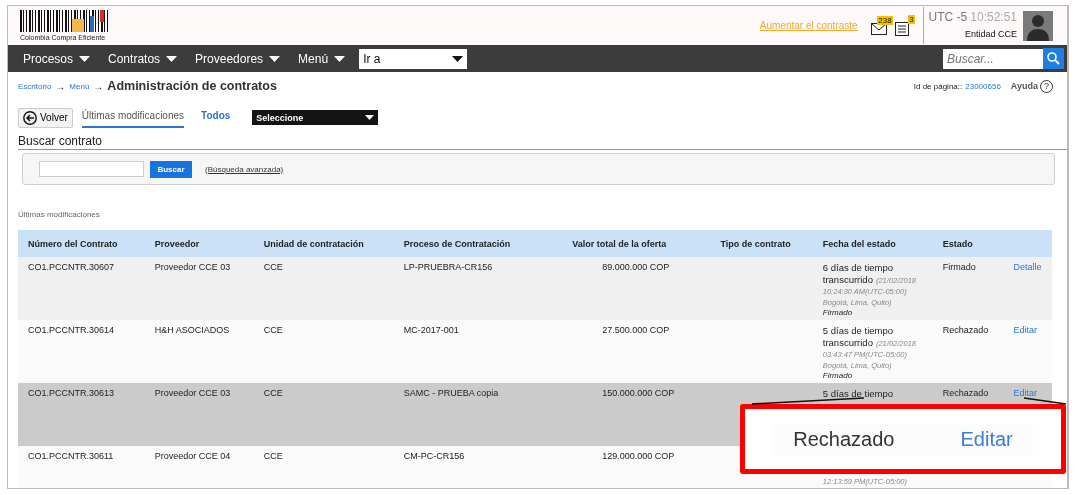  I want to click on table-cell: Proveedor CCE 04, so click(192, 456).